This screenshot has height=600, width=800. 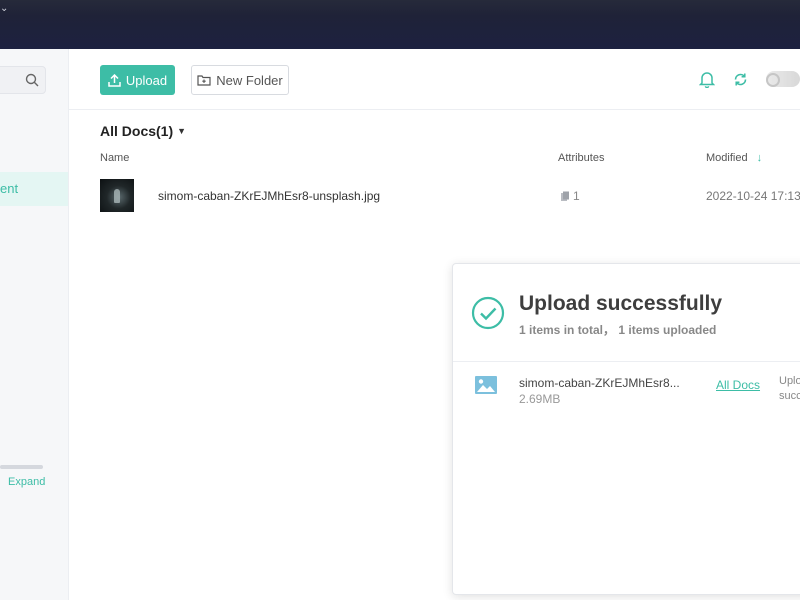 What do you see at coordinates (727, 158) in the screenshot?
I see `column-header-modified-label: Modified` at bounding box center [727, 158].